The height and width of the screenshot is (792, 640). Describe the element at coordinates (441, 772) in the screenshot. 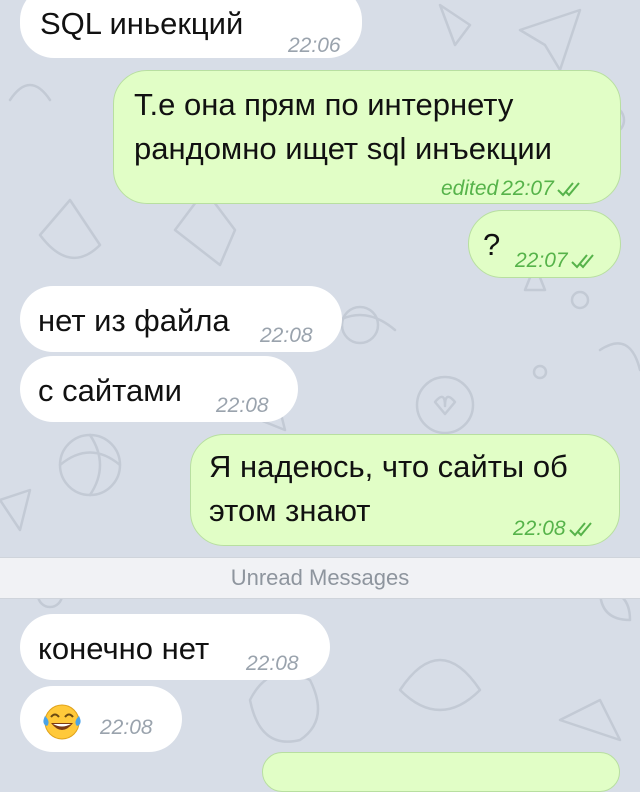

I see `outgoing-message-partial` at that location.